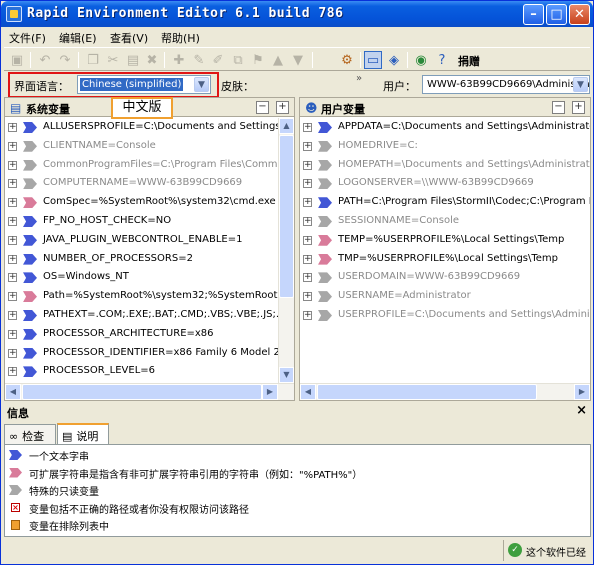 This screenshot has height=565, width=594. Describe the element at coordinates (286, 126) in the screenshot. I see `scroll-up-arrow-icon: ▲` at that location.